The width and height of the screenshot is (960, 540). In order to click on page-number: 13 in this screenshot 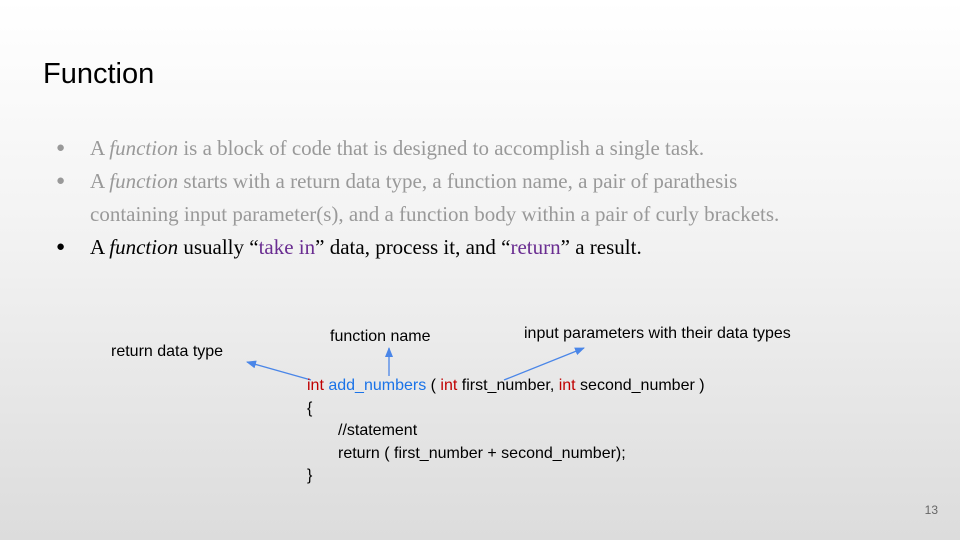, I will do `click(931, 510)`.